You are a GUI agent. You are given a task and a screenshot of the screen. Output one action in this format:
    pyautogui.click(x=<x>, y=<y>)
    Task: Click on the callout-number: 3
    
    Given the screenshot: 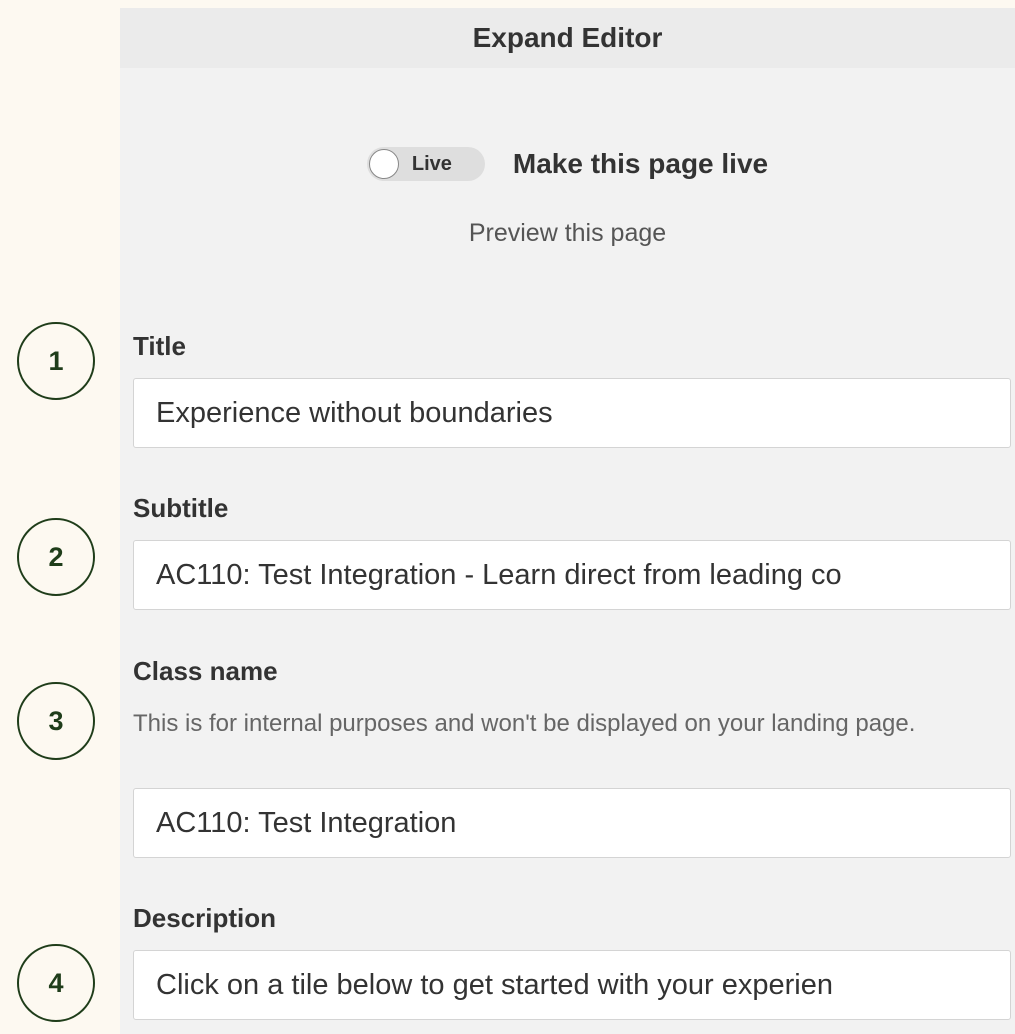 What is the action you would take?
    pyautogui.click(x=56, y=720)
    